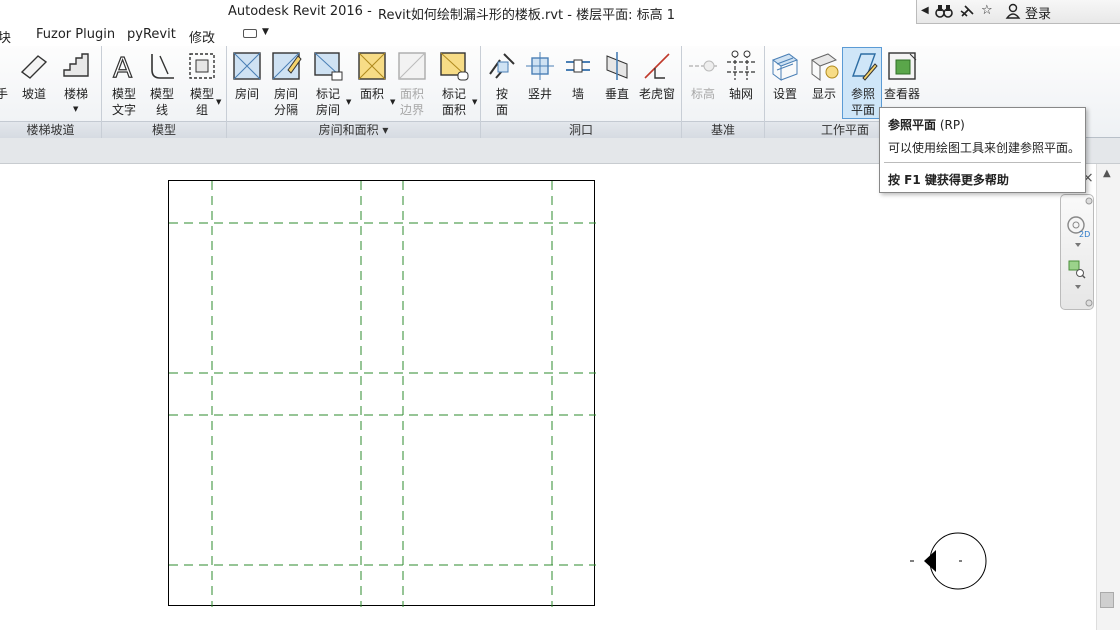 This screenshot has width=1120, height=630. What do you see at coordinates (1077, 274) in the screenshot?
I see `zoom-icon` at bounding box center [1077, 274].